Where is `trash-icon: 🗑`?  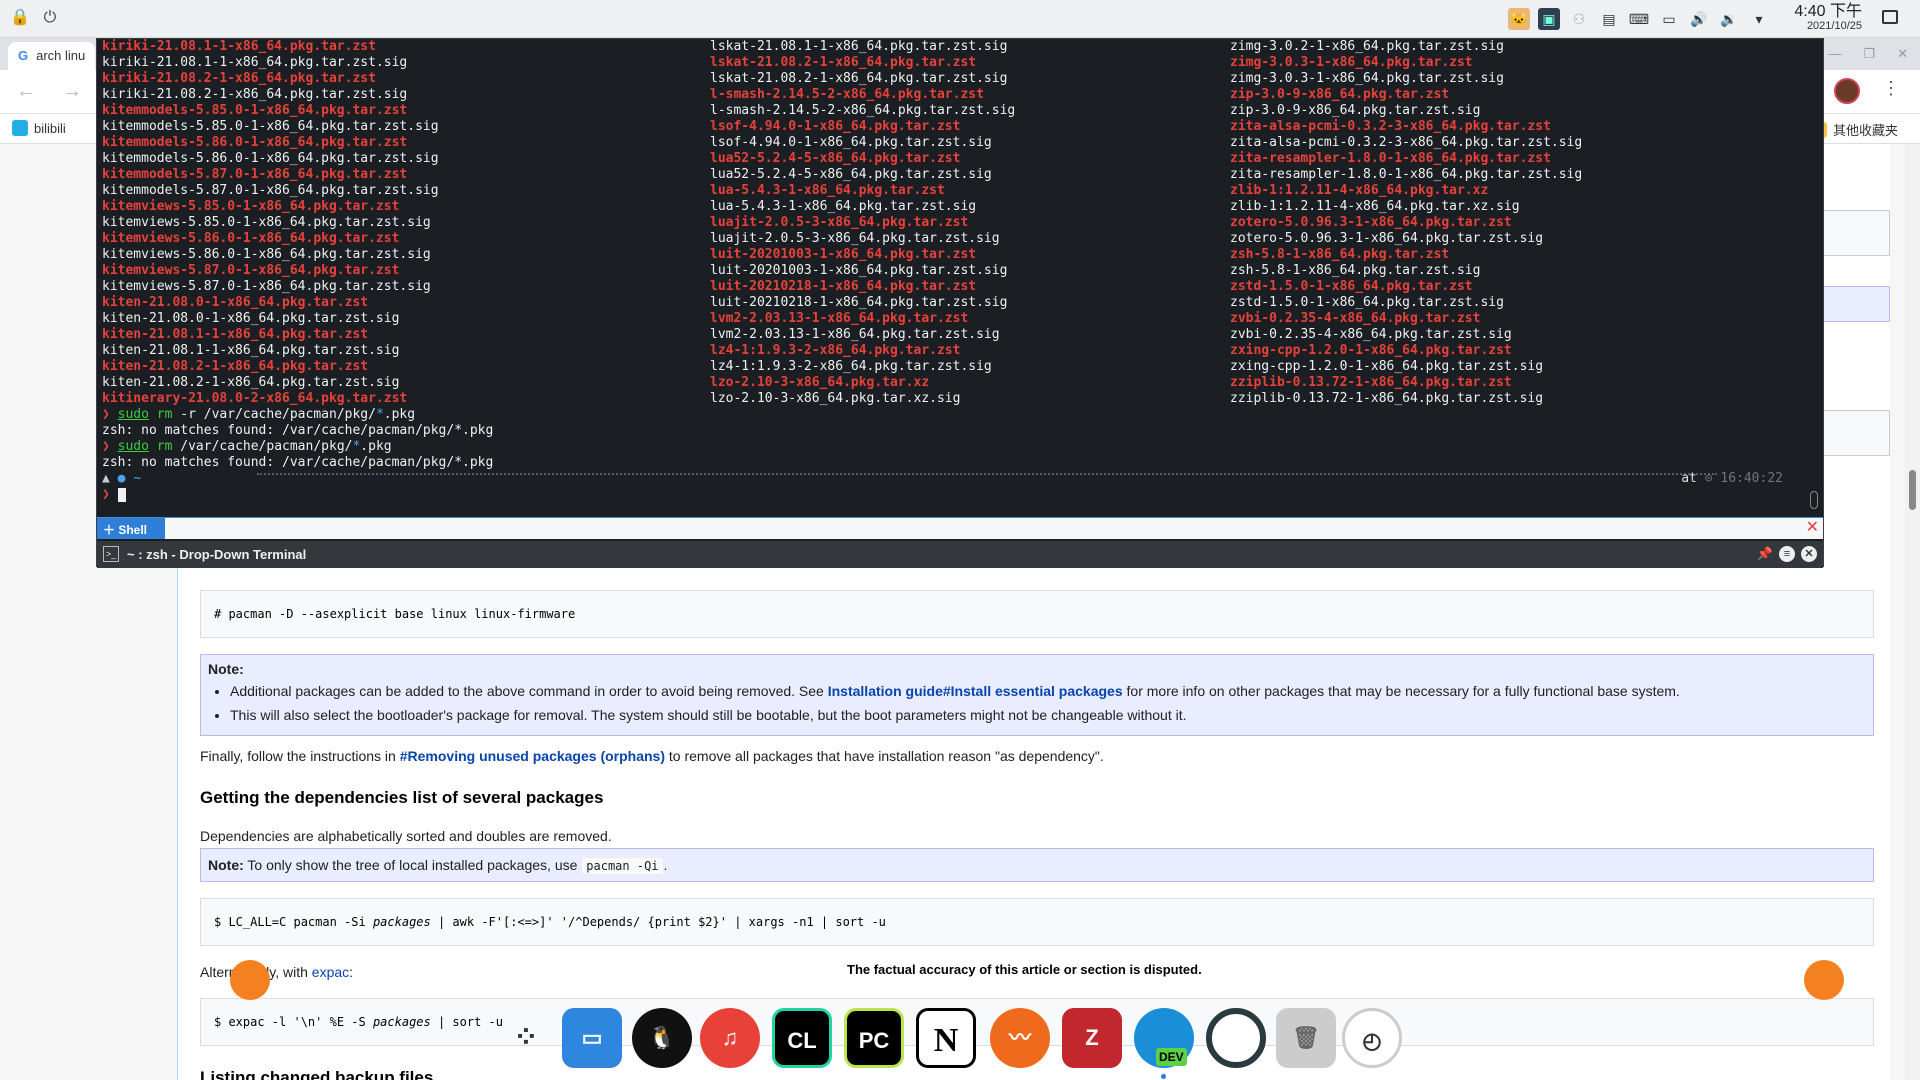
trash-icon: 🗑 is located at coordinates (1306, 1038).